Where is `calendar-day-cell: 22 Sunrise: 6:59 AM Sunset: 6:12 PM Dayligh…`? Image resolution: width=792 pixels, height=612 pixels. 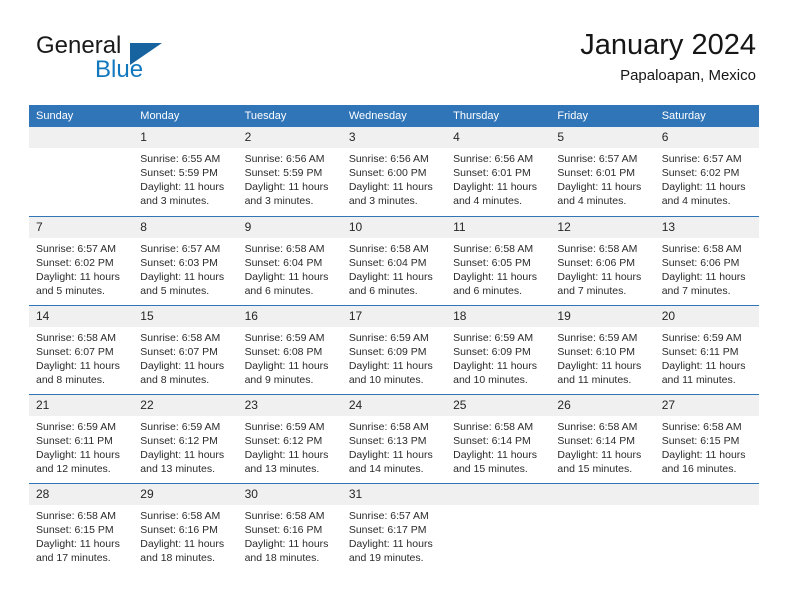
calendar-day-cell: 22 Sunrise: 6:59 AM Sunset: 6:12 PM Dayligh… is located at coordinates (185, 438).